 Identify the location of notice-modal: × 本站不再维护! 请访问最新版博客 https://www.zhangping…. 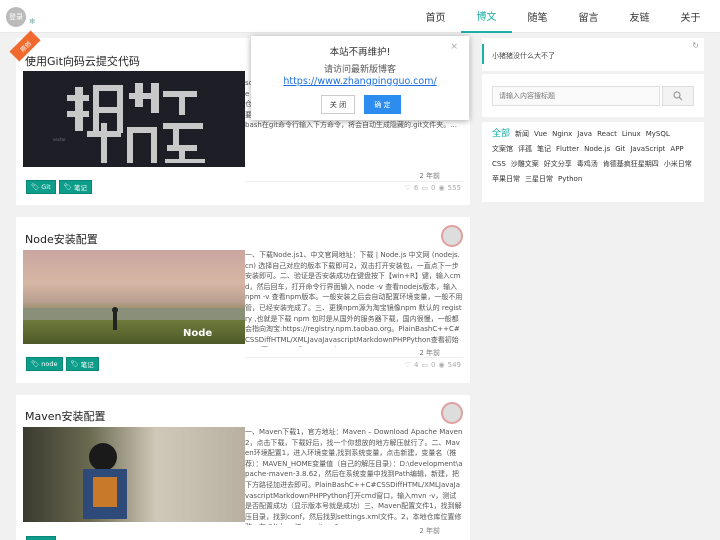
(360, 78).